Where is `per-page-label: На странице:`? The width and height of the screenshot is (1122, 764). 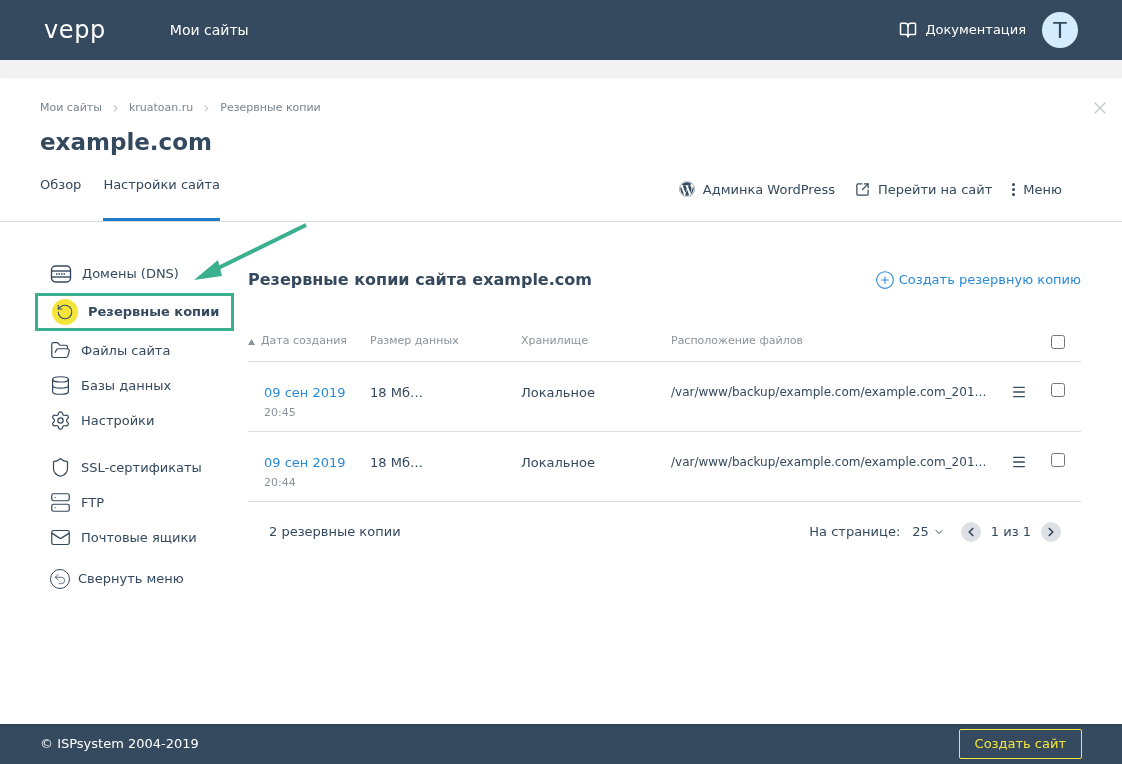 per-page-label: На странице: is located at coordinates (855, 532).